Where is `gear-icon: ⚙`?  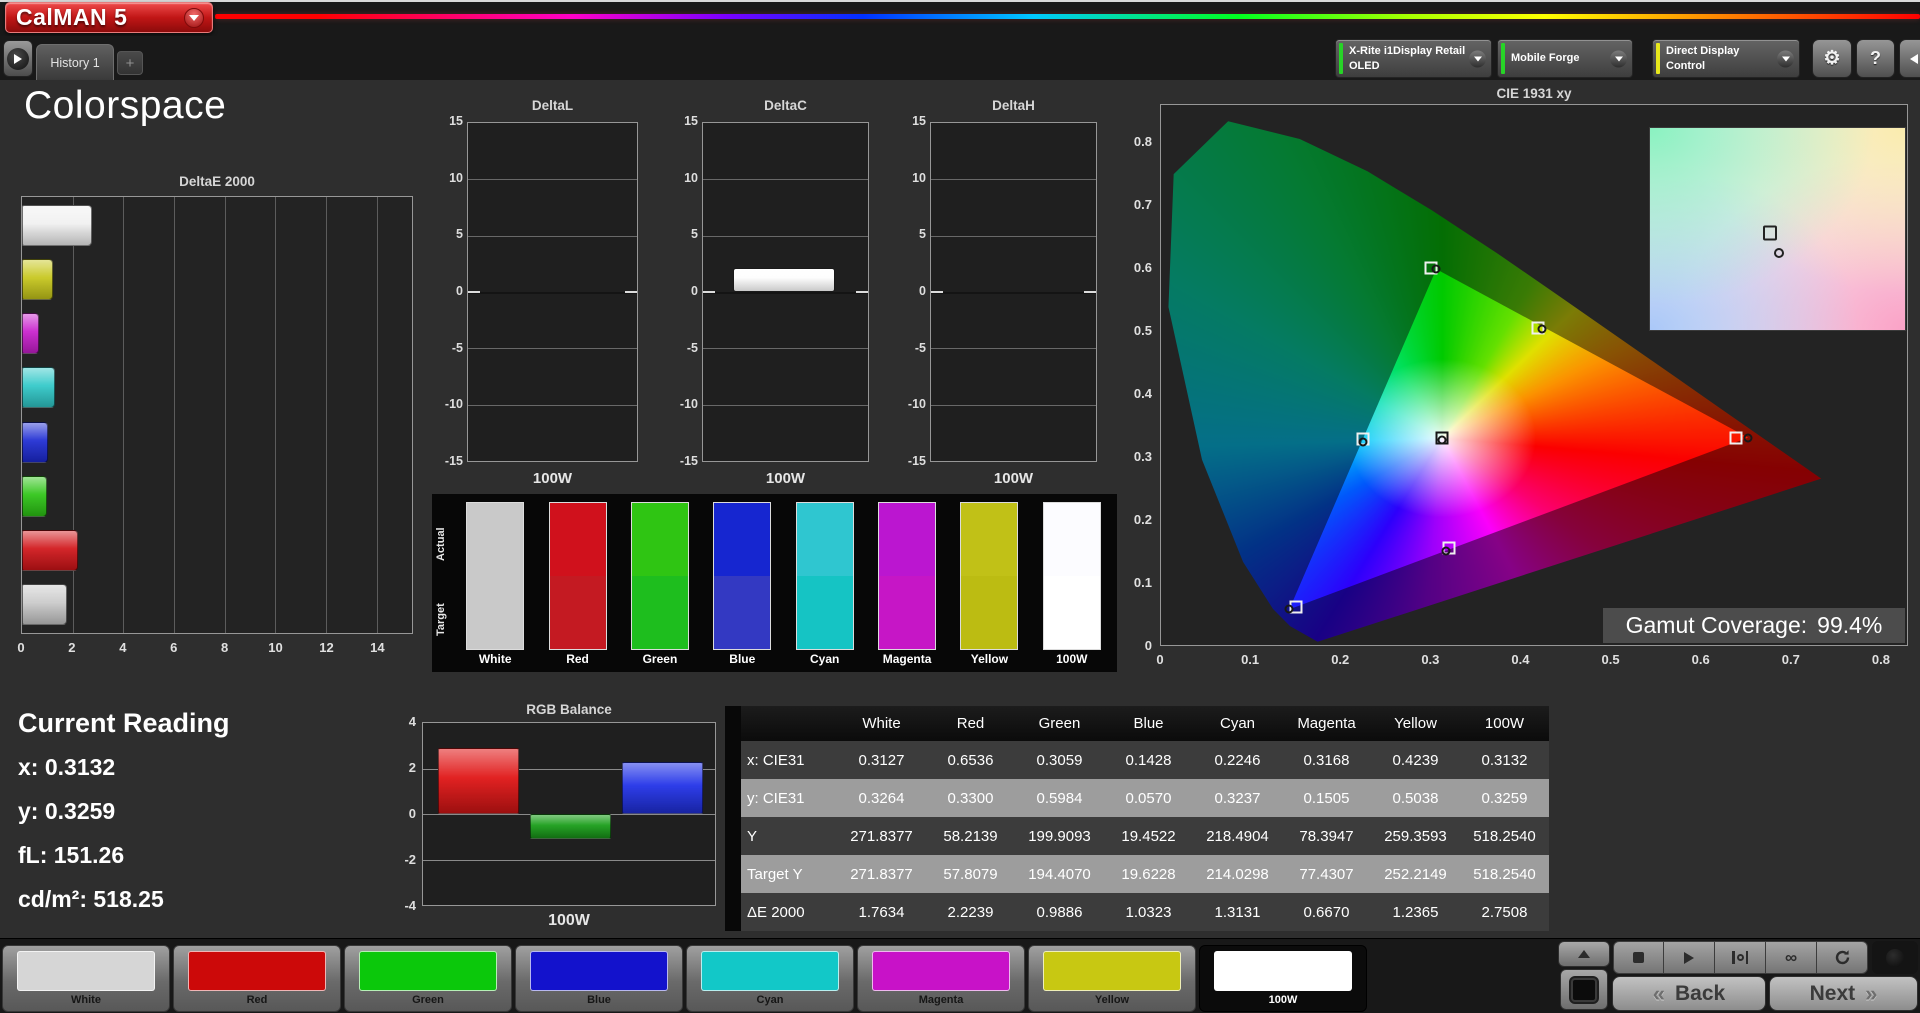 gear-icon: ⚙ is located at coordinates (1832, 58).